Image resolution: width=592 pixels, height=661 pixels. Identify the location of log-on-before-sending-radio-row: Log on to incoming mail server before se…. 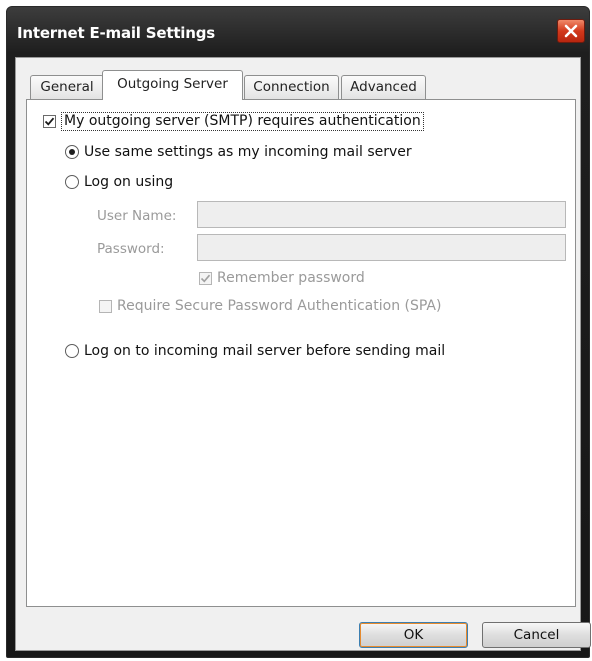
(255, 351).